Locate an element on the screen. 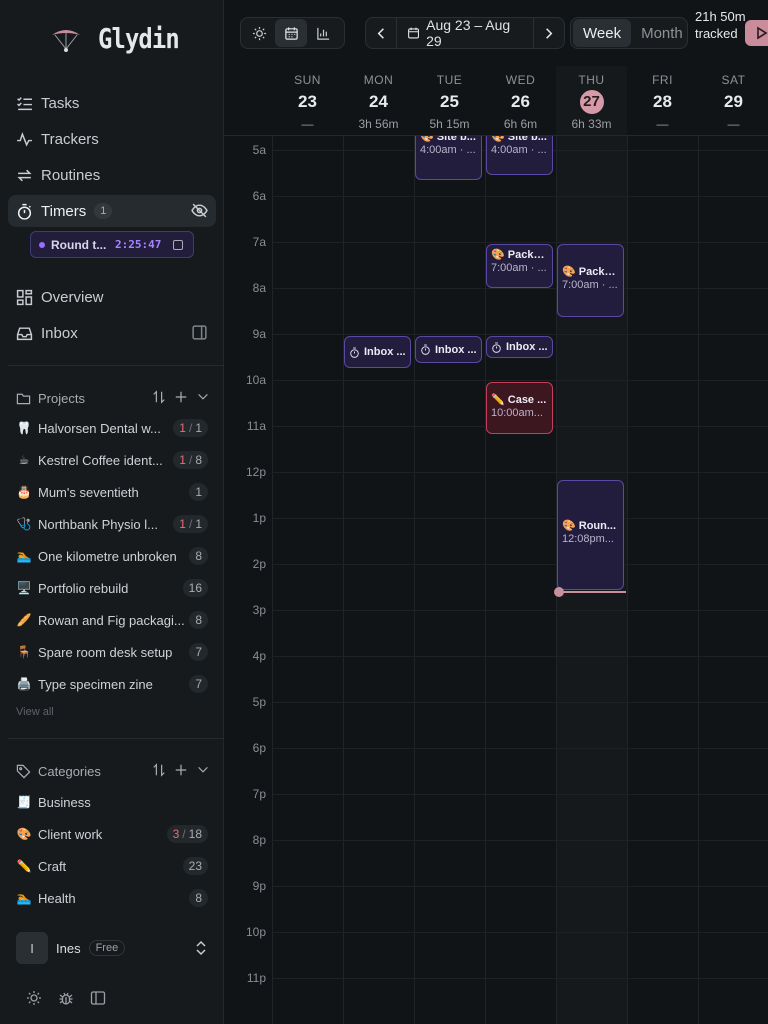 The width and height of the screenshot is (768, 1024). month-tab: Month is located at coordinates (662, 33).